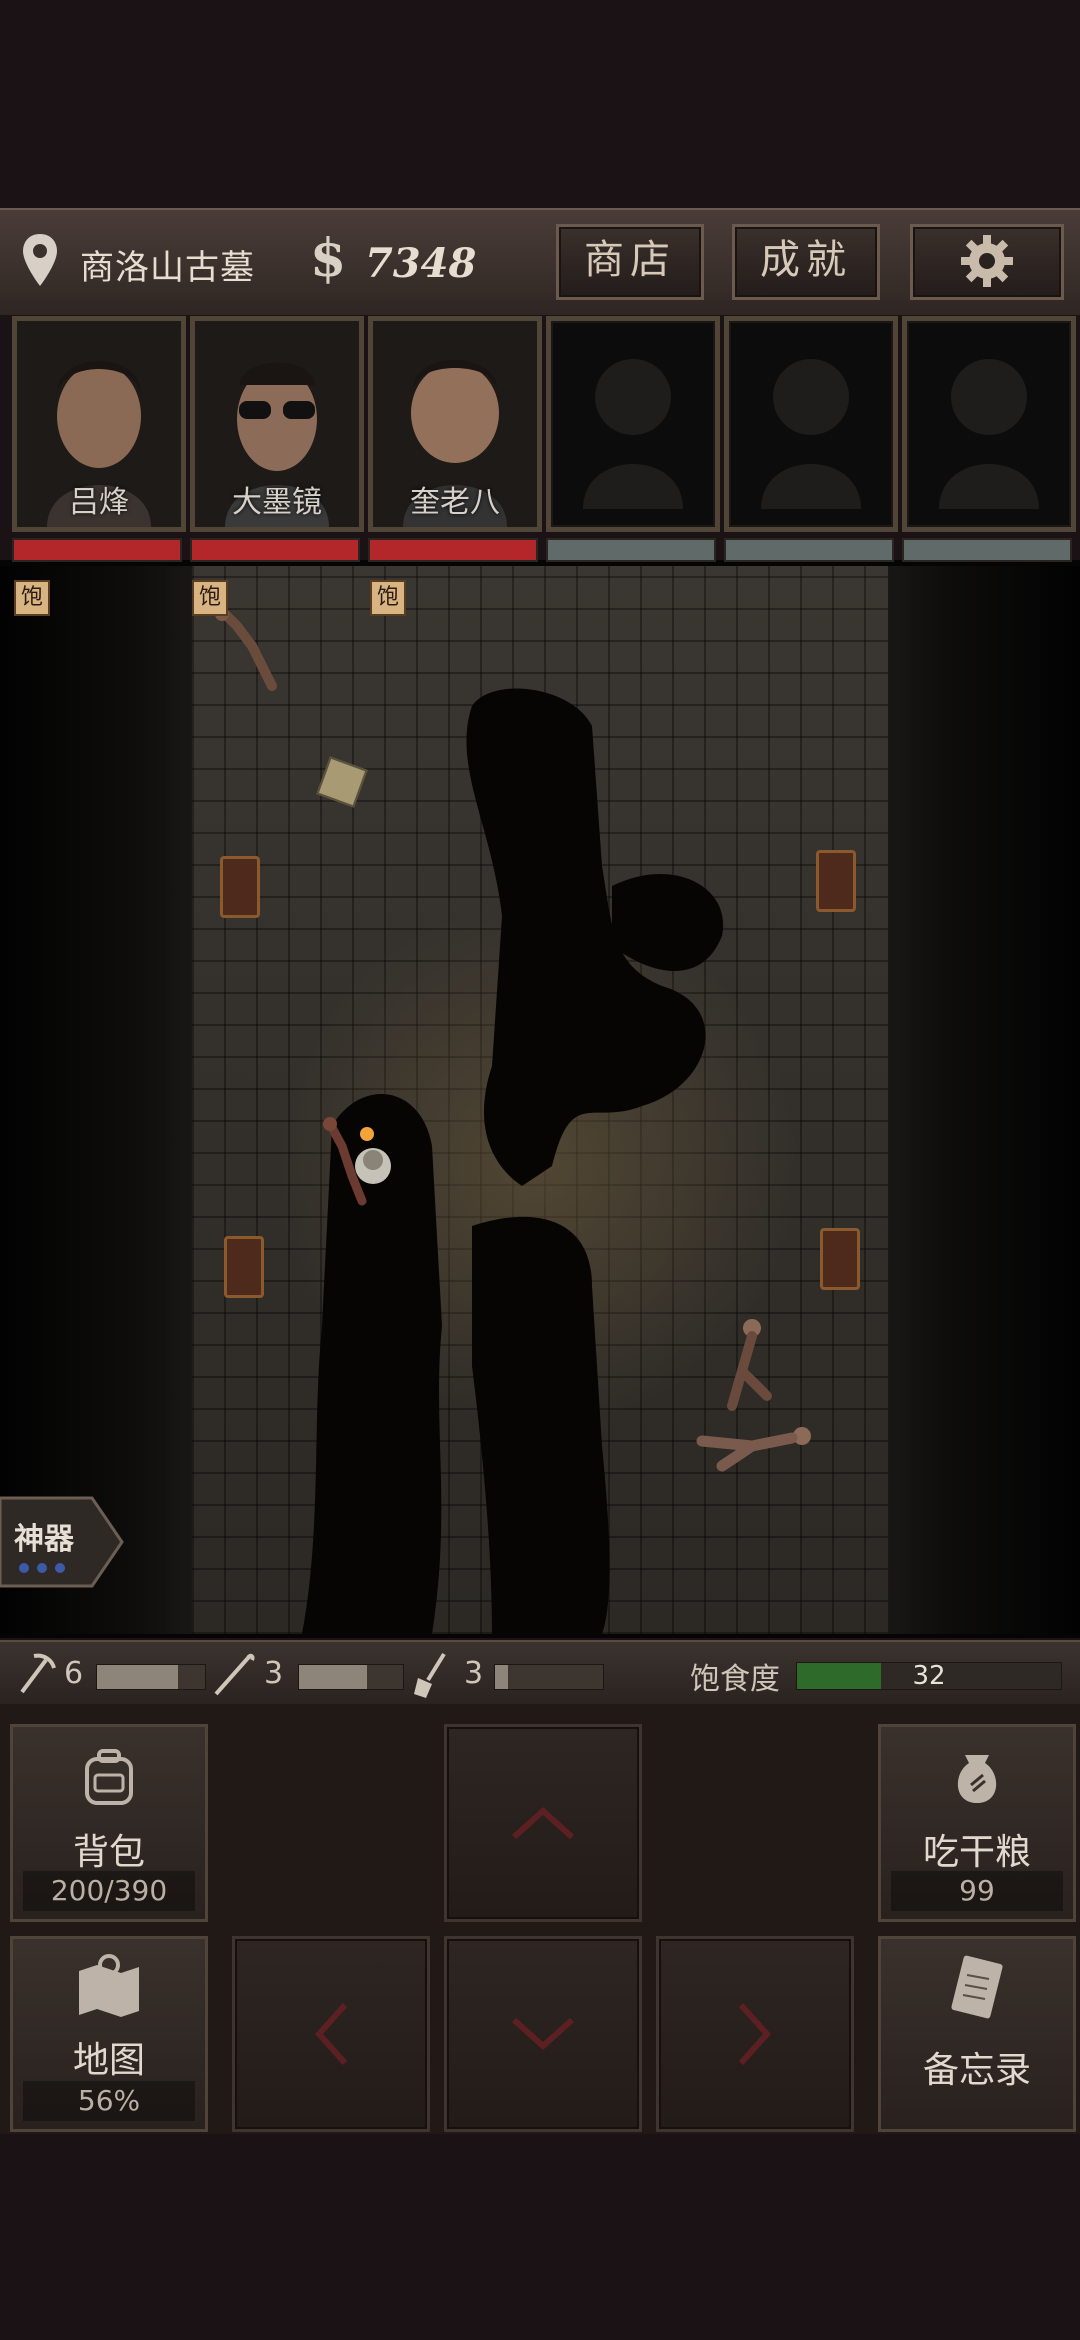  What do you see at coordinates (74, 1673) in the screenshot?
I see `pickaxe-count: 6` at bounding box center [74, 1673].